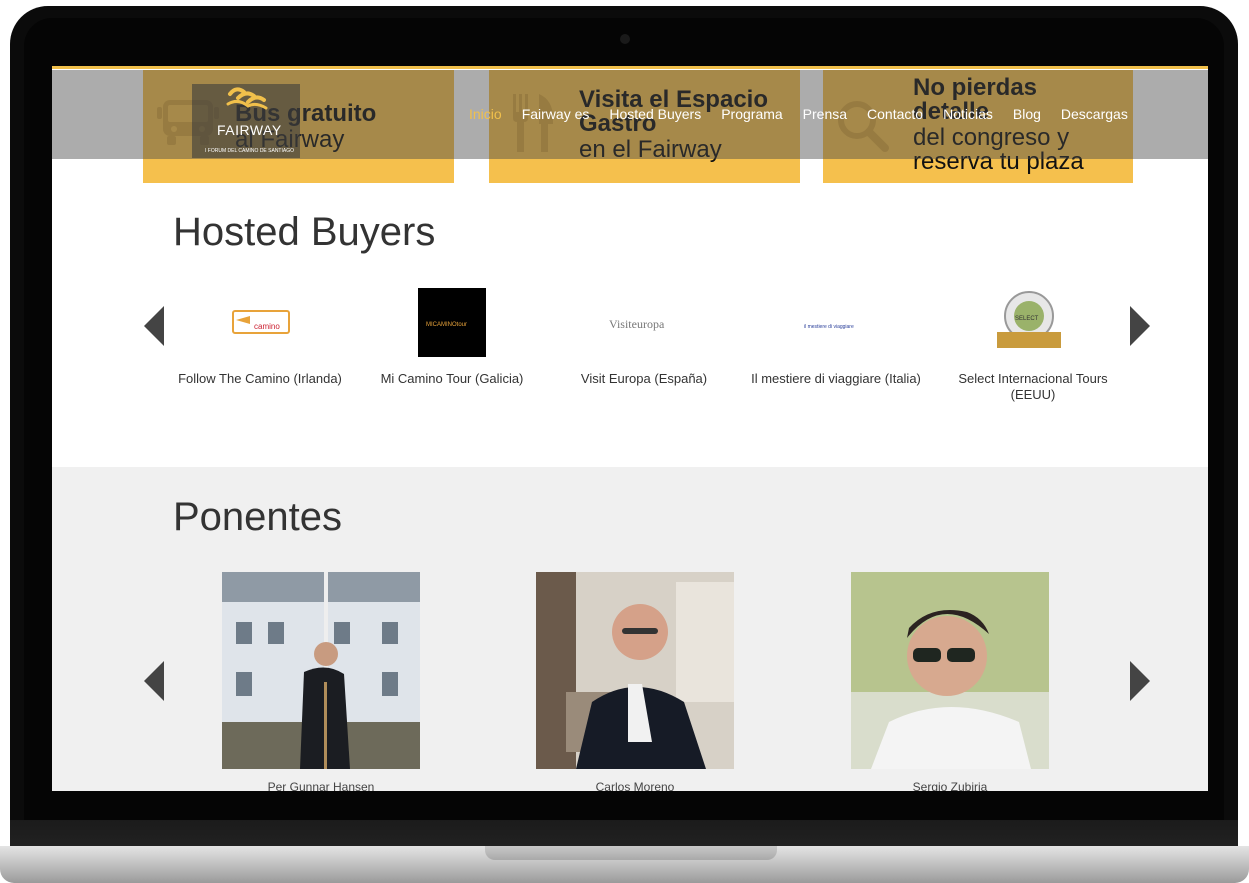 Image resolution: width=1249 pixels, height=883 pixels. What do you see at coordinates (260, 379) in the screenshot?
I see `buyer-follow-the-camino: Follow The Camino (Irlanda)` at bounding box center [260, 379].